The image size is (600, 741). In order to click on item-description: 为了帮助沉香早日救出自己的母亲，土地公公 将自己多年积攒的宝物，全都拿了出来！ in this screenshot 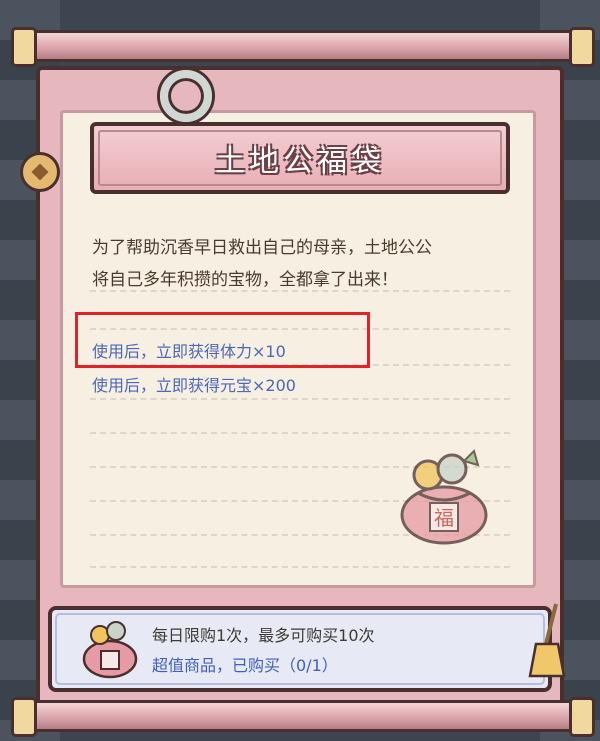, I will do `click(302, 264)`.